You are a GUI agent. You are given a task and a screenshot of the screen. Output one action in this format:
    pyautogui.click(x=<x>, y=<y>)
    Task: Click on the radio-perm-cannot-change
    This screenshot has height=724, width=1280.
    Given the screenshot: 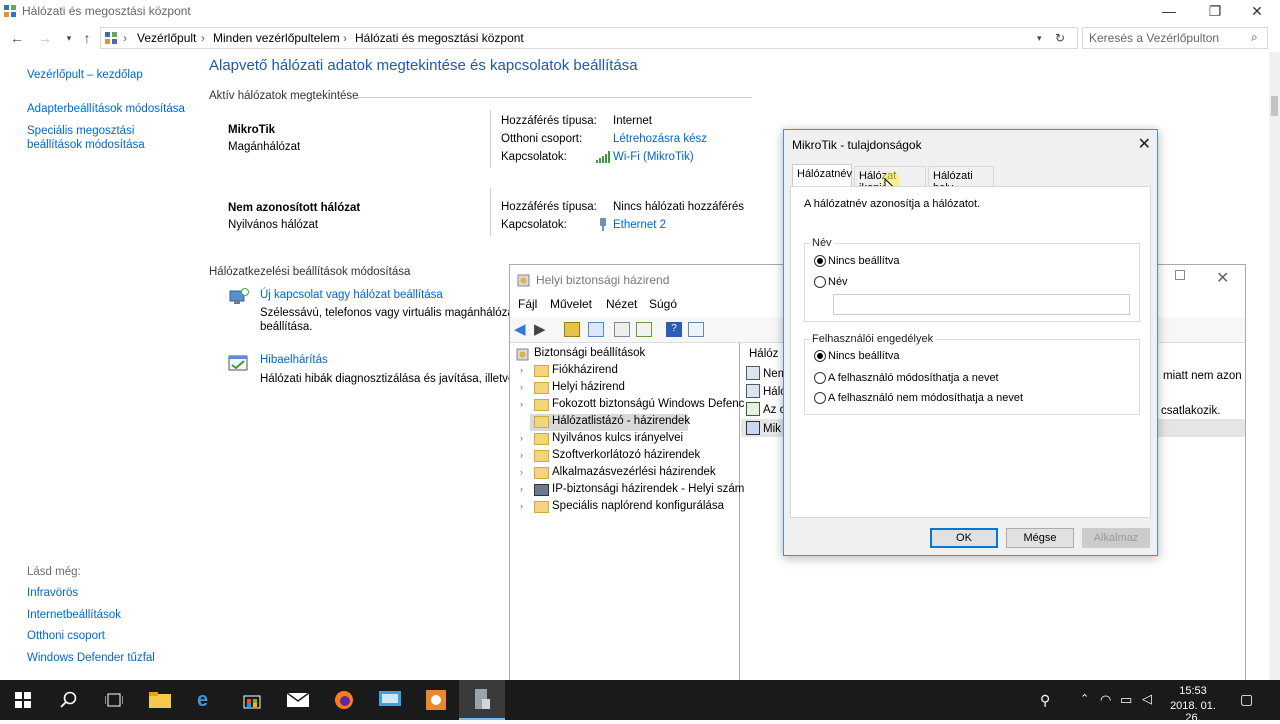 What is the action you would take?
    pyautogui.click(x=820, y=398)
    